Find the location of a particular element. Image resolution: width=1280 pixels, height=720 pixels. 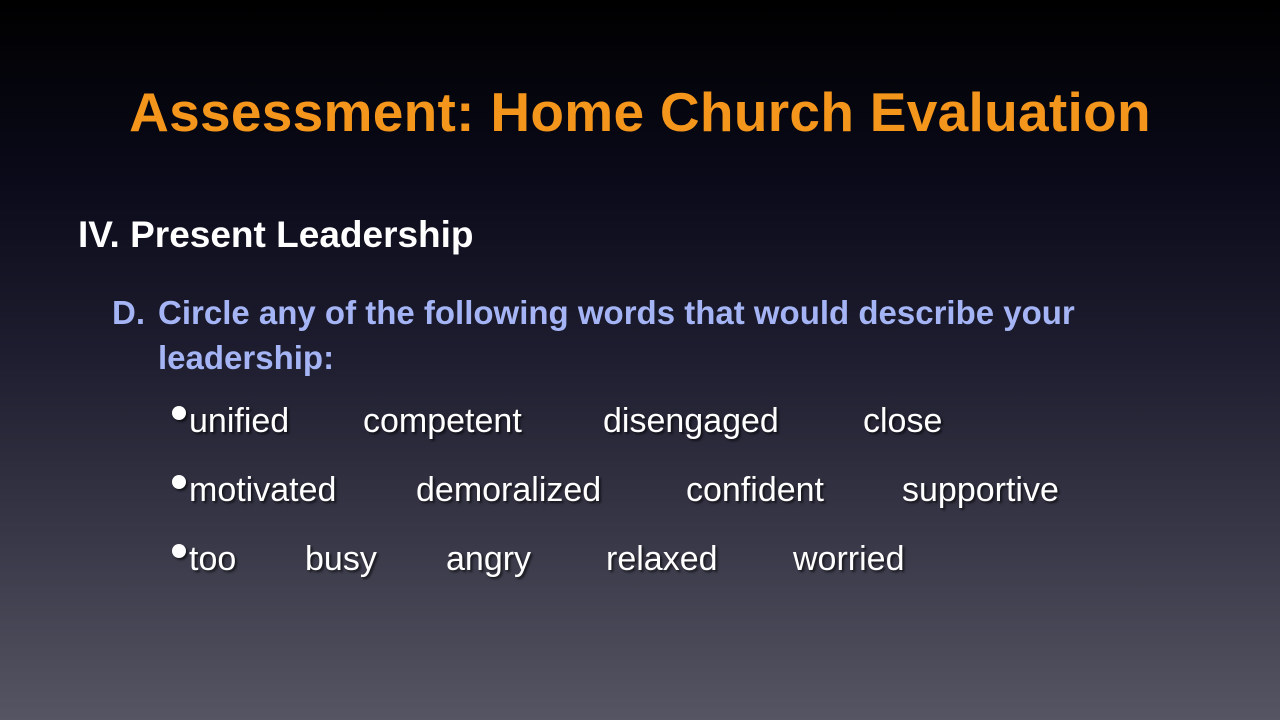

word: relaxed is located at coordinates (662, 559).